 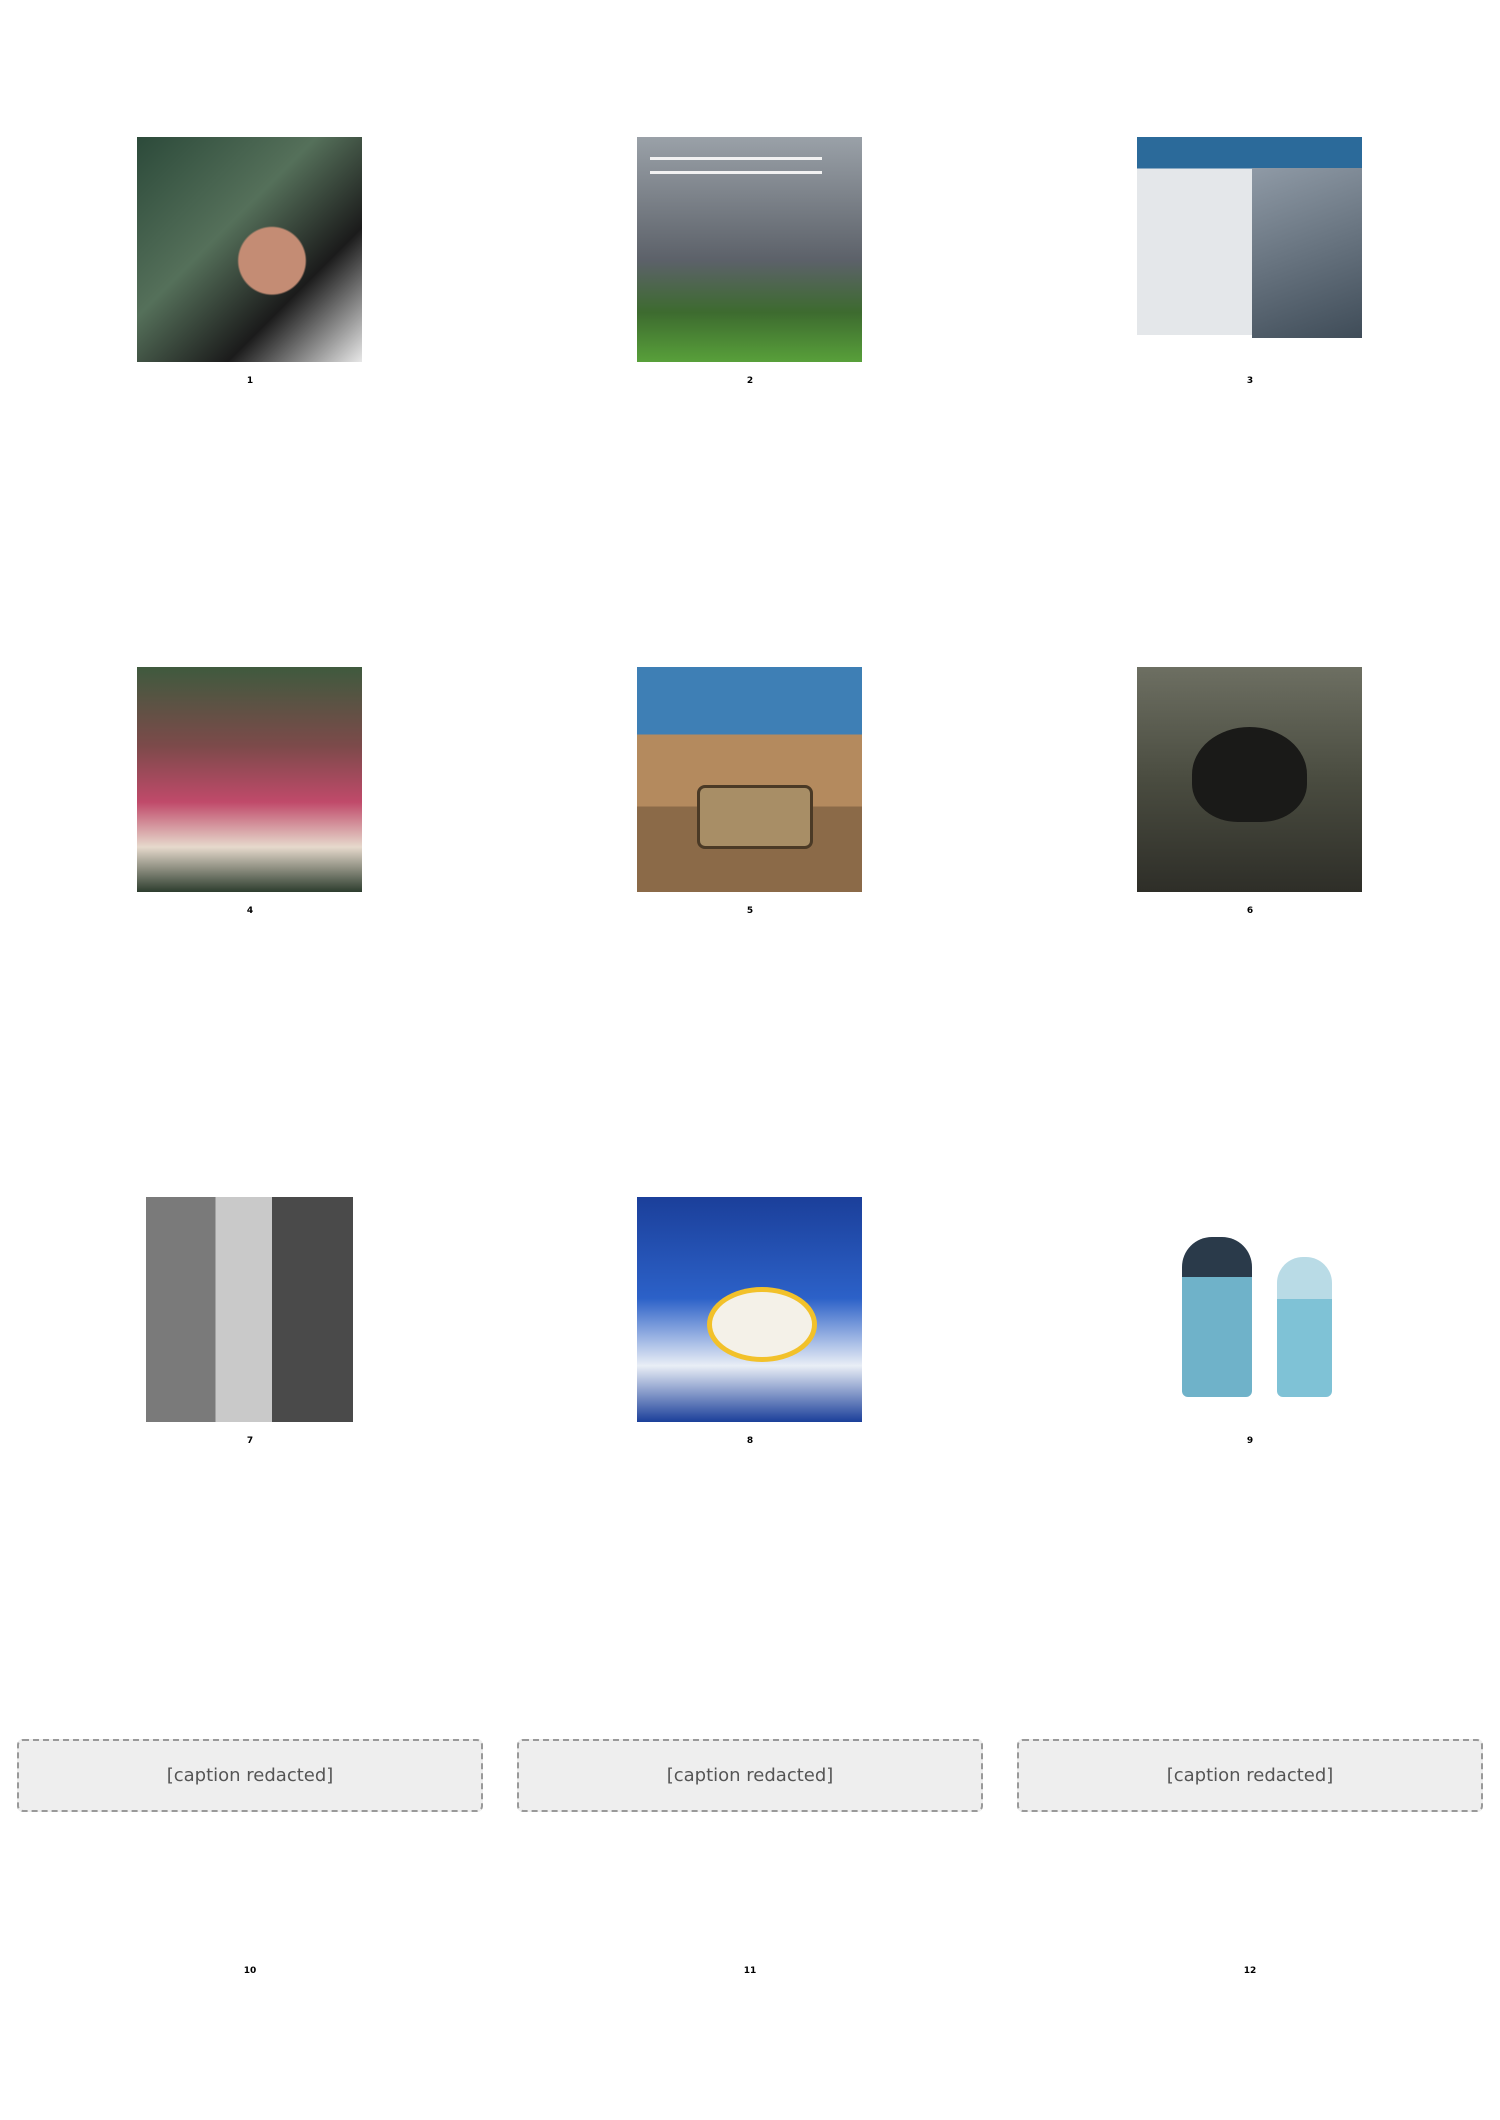 I want to click on cell-number: 4, so click(x=250, y=911).